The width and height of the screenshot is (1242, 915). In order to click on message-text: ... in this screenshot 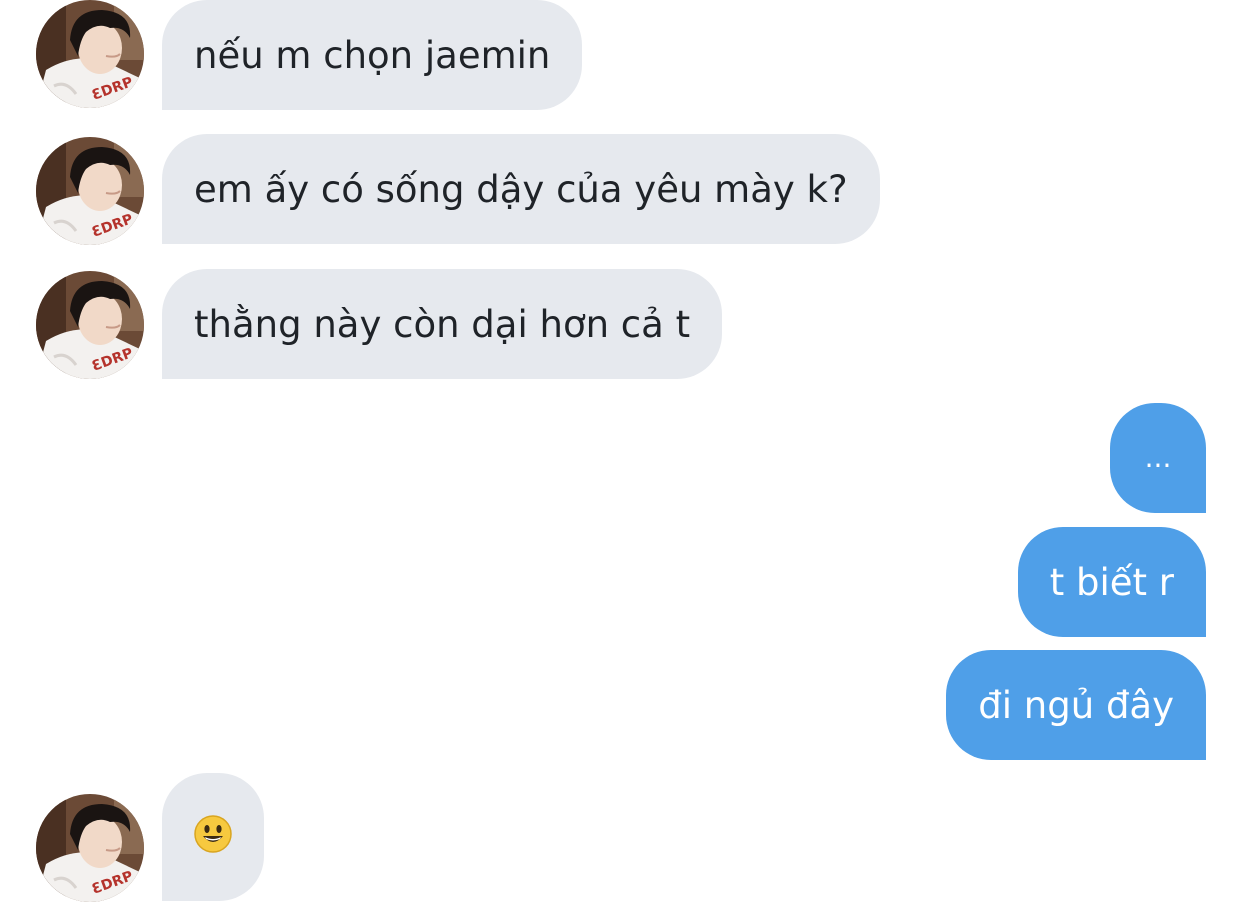, I will do `click(1158, 457)`.